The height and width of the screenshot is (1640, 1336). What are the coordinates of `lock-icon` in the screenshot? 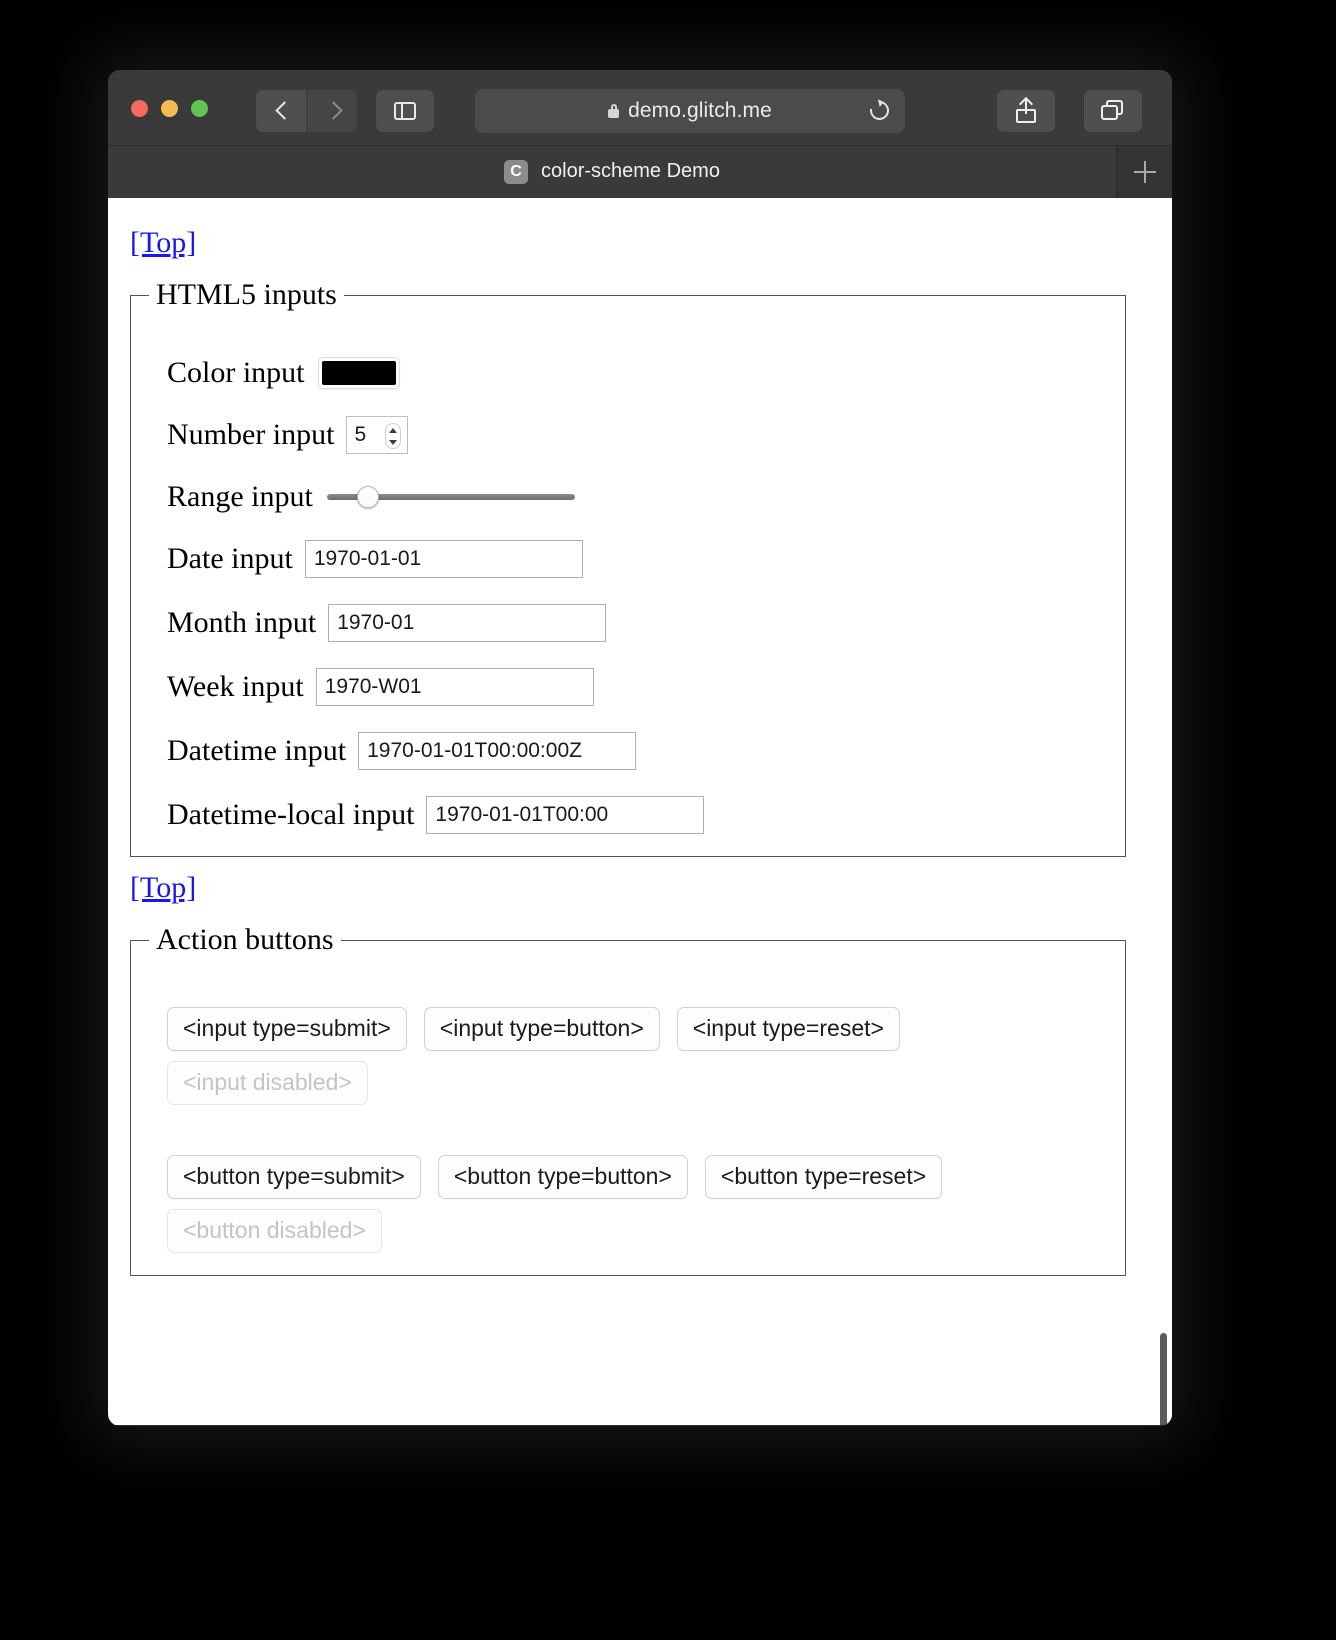 It's located at (614, 111).